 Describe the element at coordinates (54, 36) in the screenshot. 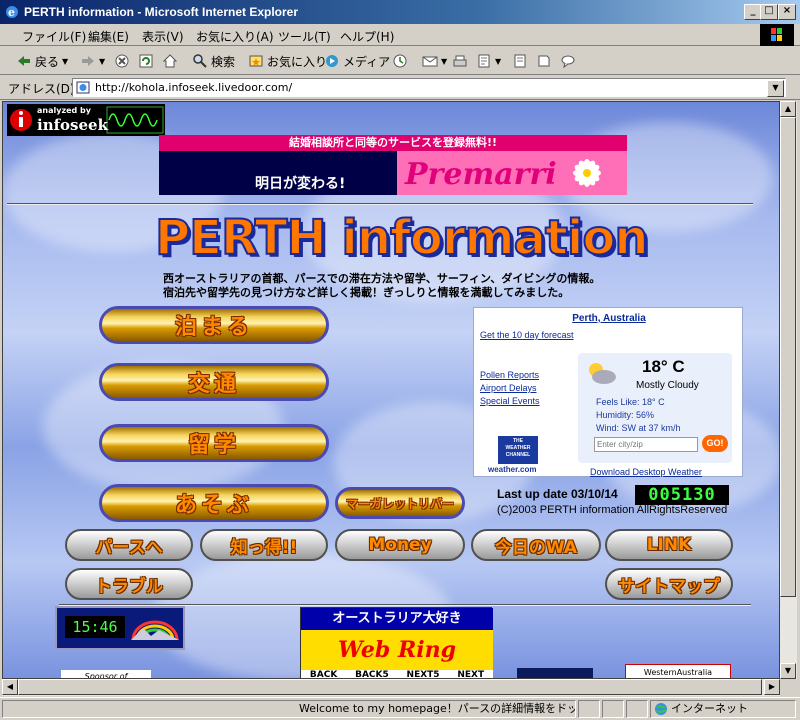

I see `menu-file: ファイル(F)` at that location.